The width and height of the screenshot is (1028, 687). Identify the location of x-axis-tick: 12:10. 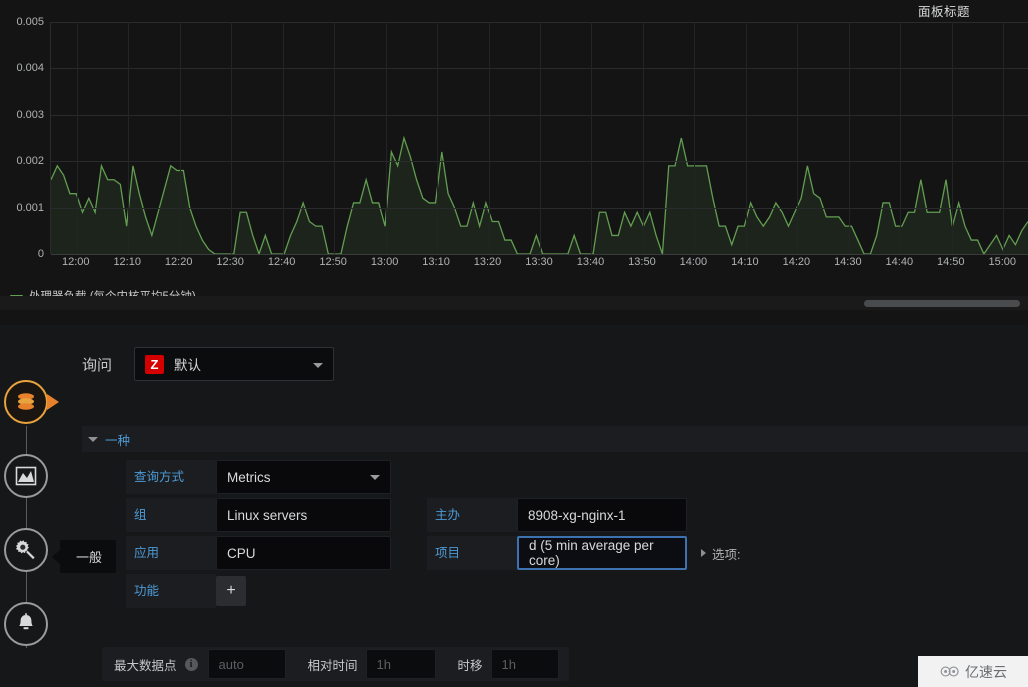
(127, 262).